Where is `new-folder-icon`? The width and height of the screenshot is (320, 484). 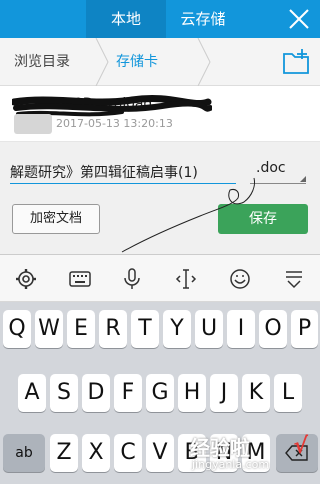 new-folder-icon is located at coordinates (296, 62).